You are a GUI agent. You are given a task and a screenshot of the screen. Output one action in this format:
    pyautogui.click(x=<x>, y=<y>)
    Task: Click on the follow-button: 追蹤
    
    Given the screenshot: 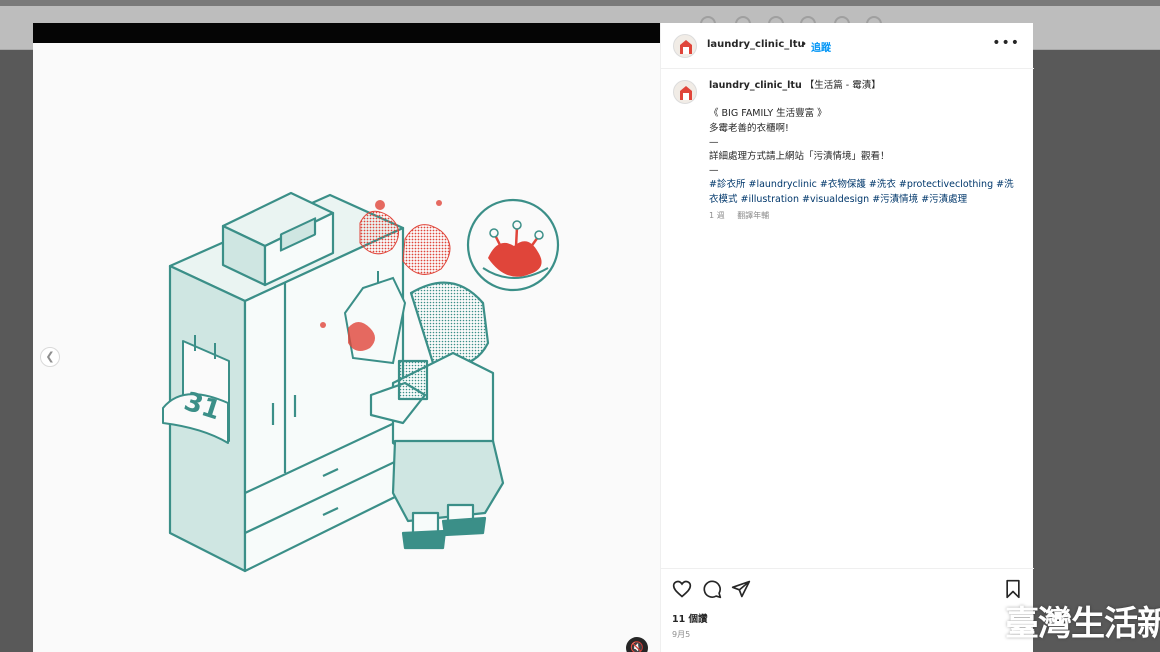 What is the action you would take?
    pyautogui.click(x=821, y=46)
    